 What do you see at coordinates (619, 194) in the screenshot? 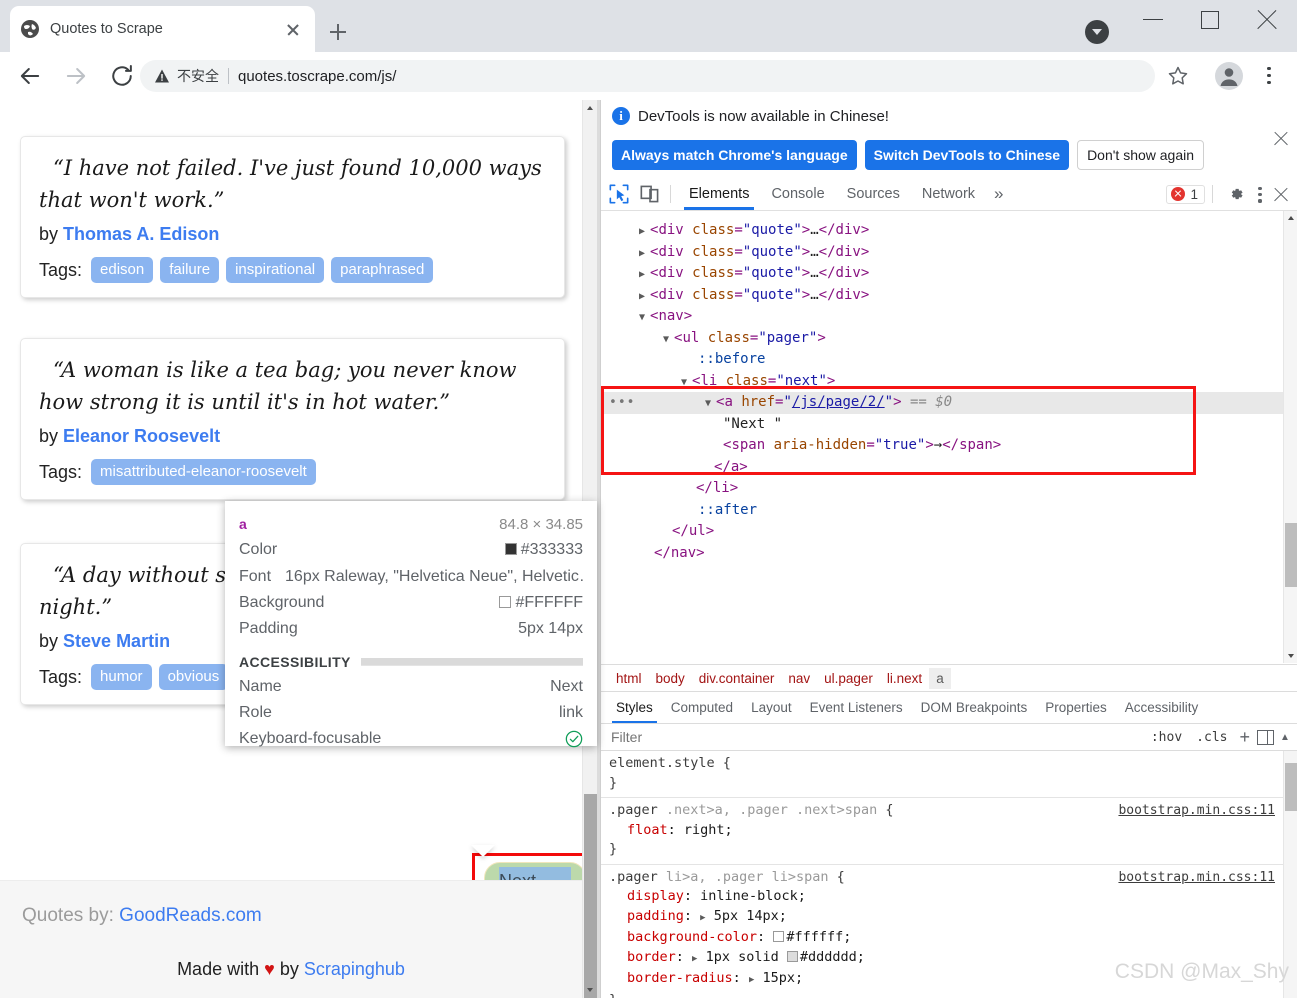
I see `inspect-element-icon` at bounding box center [619, 194].